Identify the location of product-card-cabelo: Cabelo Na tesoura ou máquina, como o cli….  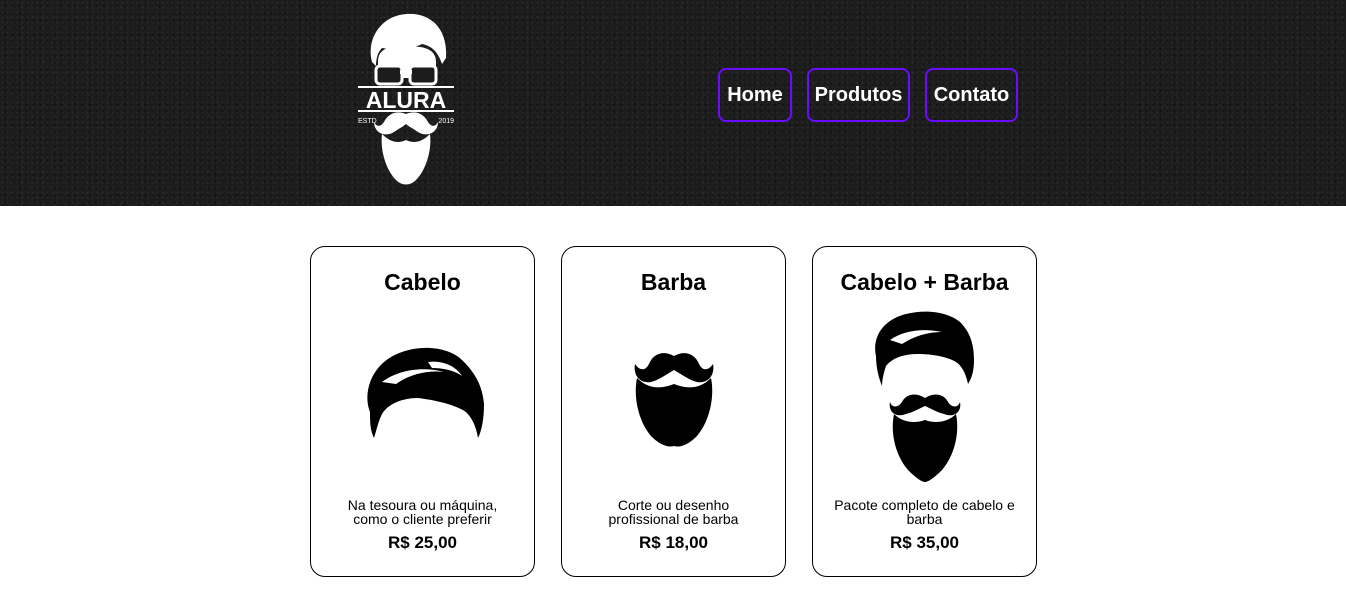
(422, 411).